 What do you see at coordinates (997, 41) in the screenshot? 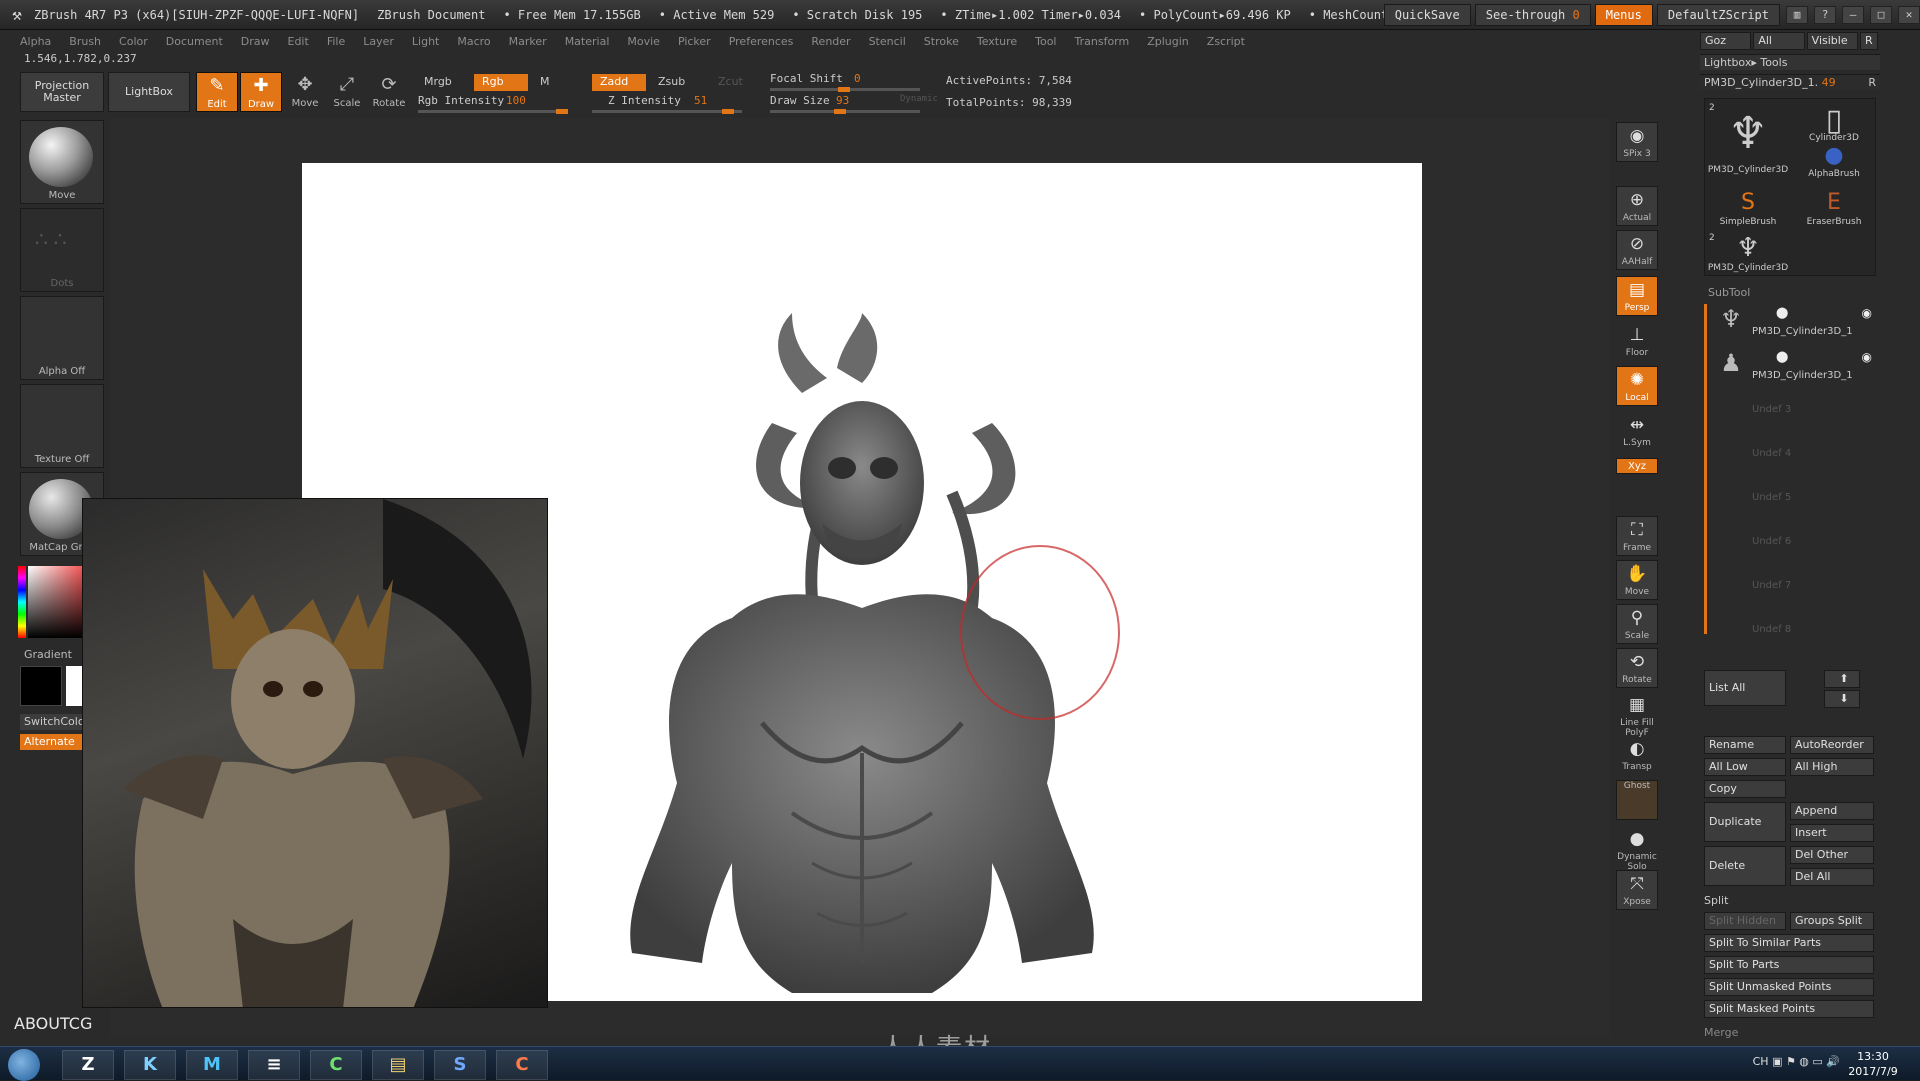
I see `menu-texture: Texture` at bounding box center [997, 41].